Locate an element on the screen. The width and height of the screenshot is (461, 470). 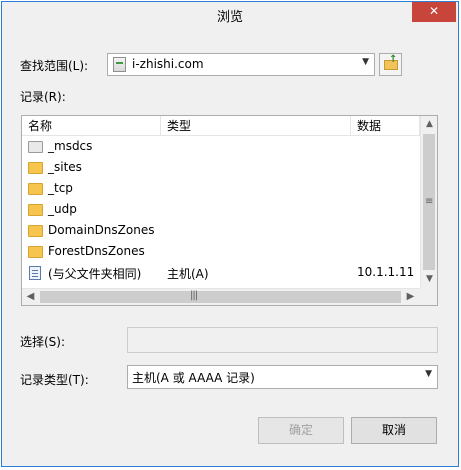
scroll-corner is located at coordinates (428, 296).